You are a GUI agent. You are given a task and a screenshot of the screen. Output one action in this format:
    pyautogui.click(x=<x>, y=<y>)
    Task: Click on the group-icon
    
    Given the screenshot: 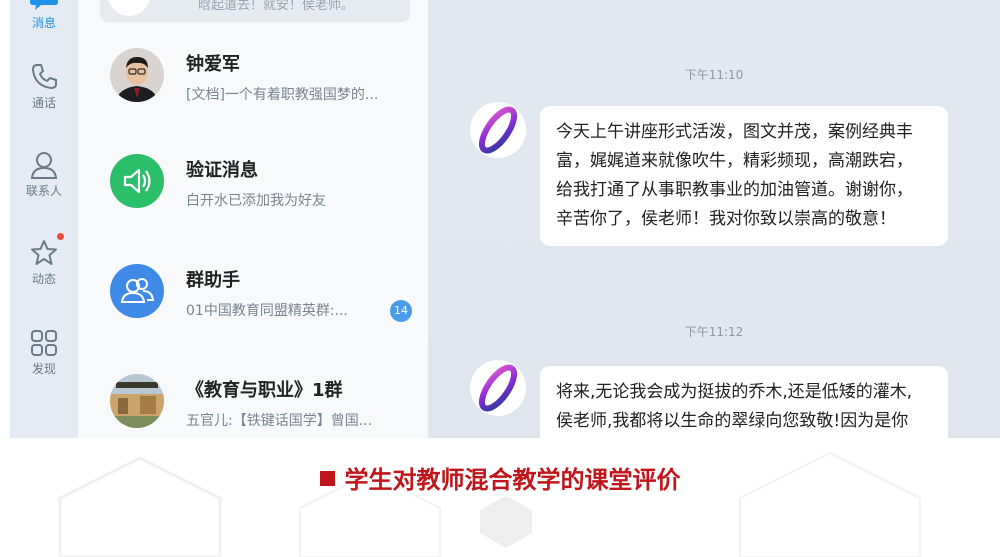 What is the action you would take?
    pyautogui.click(x=137, y=290)
    